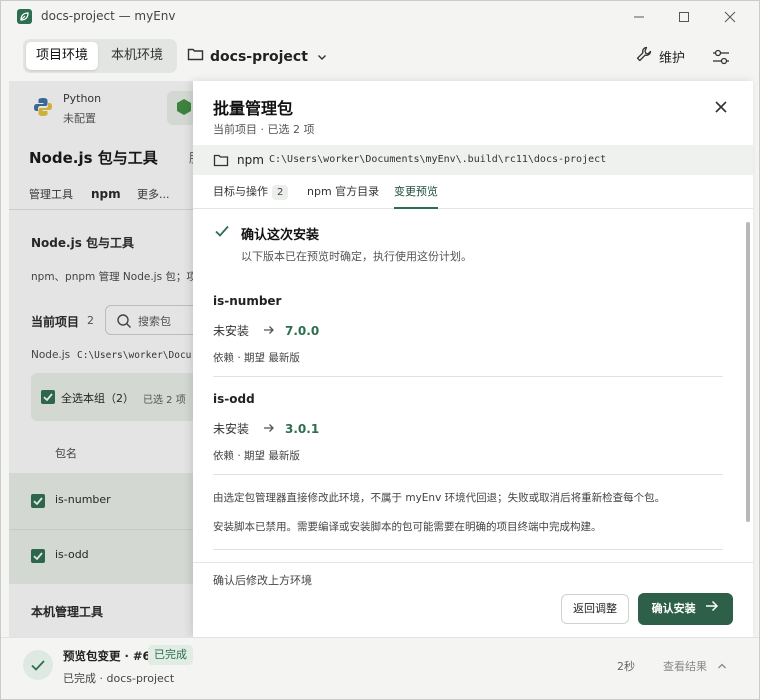 The image size is (760, 700). What do you see at coordinates (247, 301) in the screenshot?
I see `package-name: is-number` at bounding box center [247, 301].